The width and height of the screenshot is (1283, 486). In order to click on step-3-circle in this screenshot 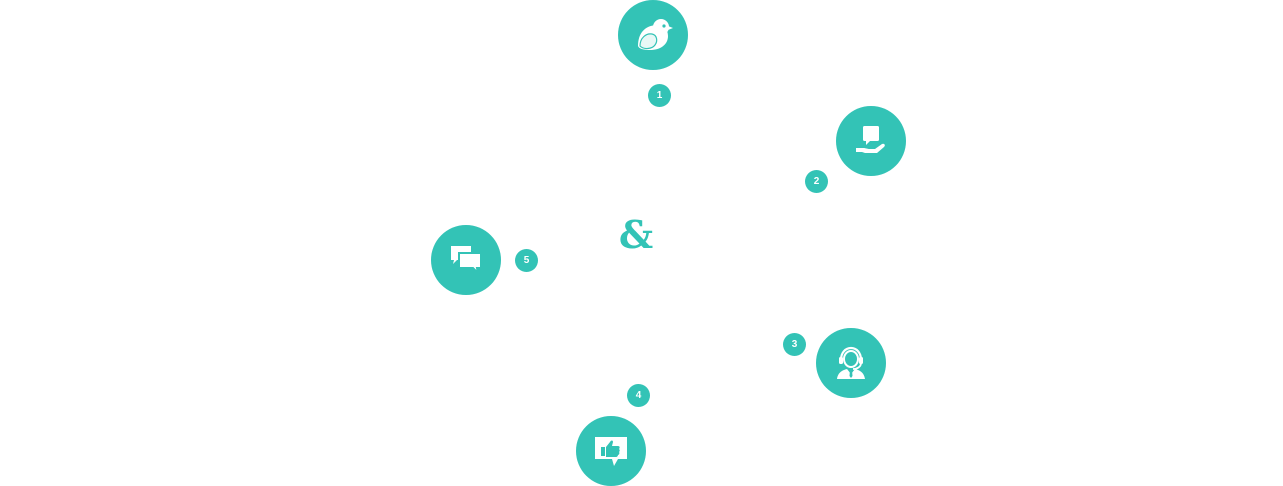, I will do `click(851, 363)`.